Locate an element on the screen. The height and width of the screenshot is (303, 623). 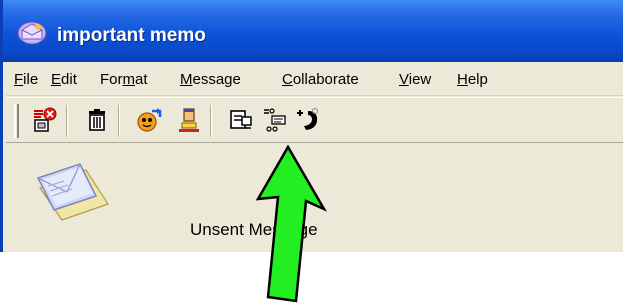
menu-format: Format is located at coordinates (124, 79).